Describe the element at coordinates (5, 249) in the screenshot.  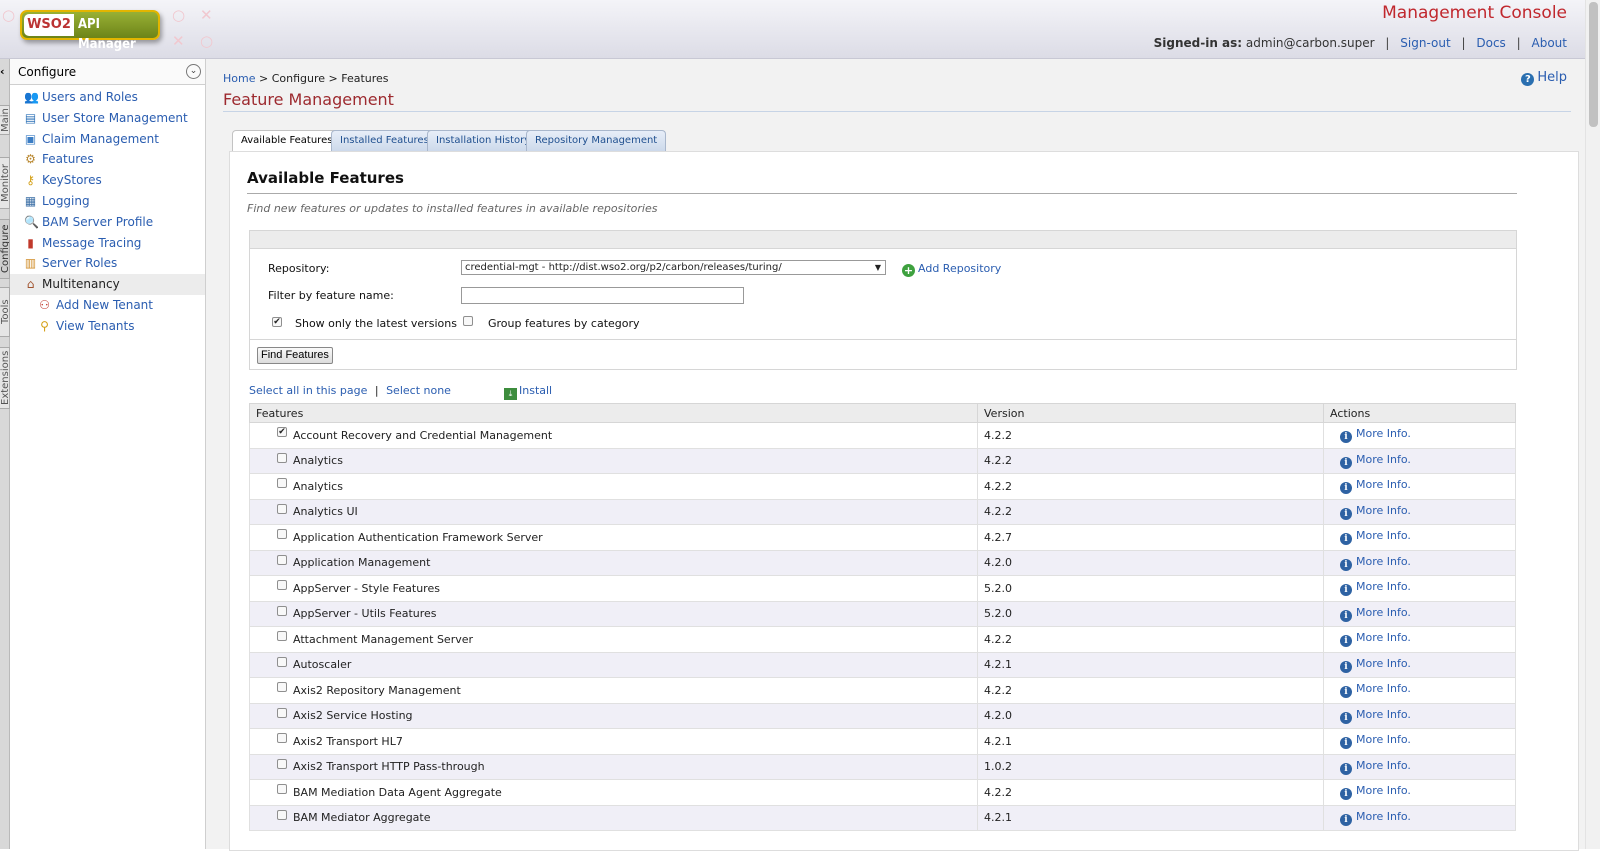
I see `vtab-configure: Configure` at that location.